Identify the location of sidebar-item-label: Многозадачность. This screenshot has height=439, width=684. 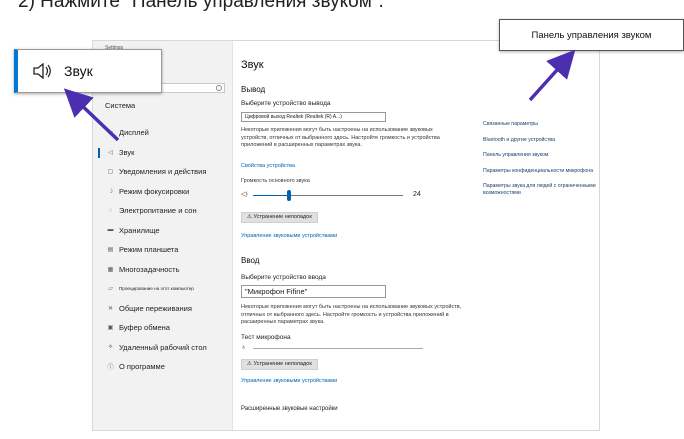
(149, 269).